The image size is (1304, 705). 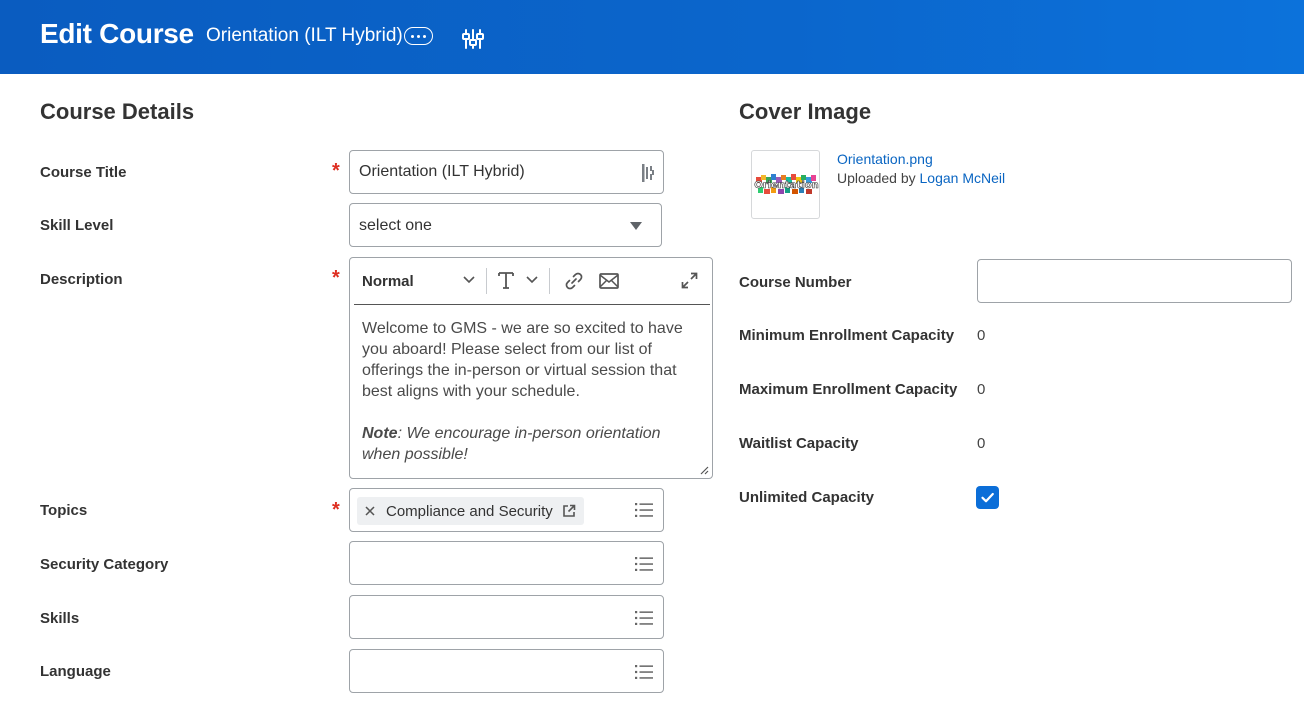 What do you see at coordinates (81, 279) in the screenshot?
I see `description-label: Description` at bounding box center [81, 279].